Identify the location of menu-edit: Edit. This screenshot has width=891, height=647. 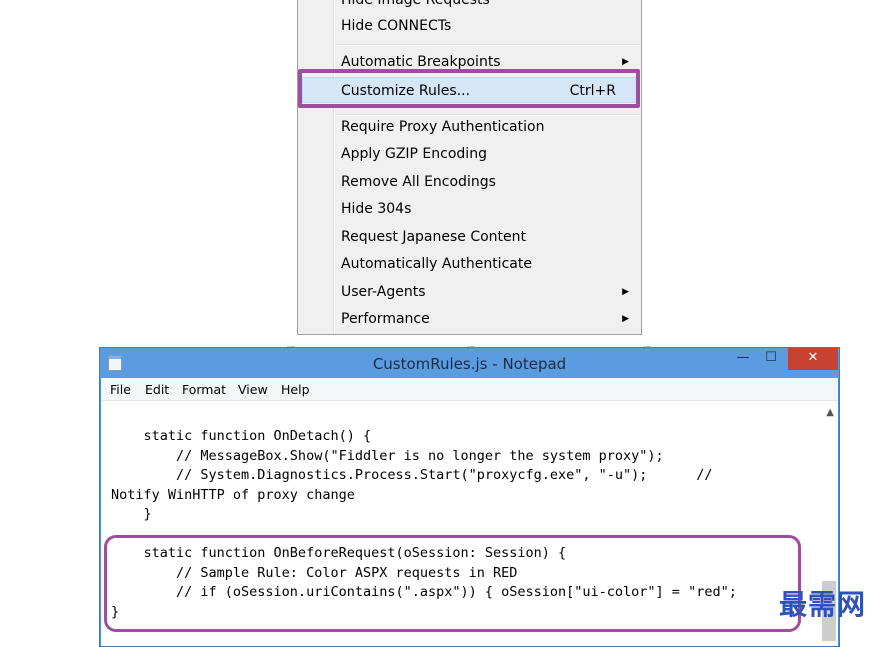
(157, 389).